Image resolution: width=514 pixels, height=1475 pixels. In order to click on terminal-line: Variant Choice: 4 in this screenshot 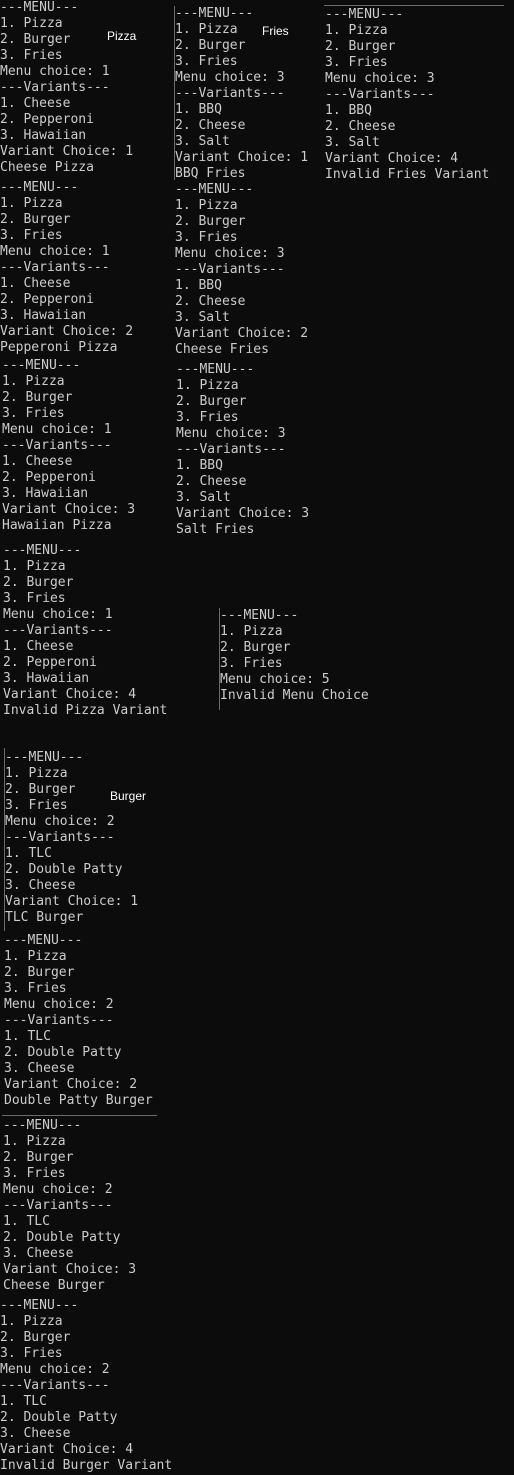, I will do `click(70, 694)`.